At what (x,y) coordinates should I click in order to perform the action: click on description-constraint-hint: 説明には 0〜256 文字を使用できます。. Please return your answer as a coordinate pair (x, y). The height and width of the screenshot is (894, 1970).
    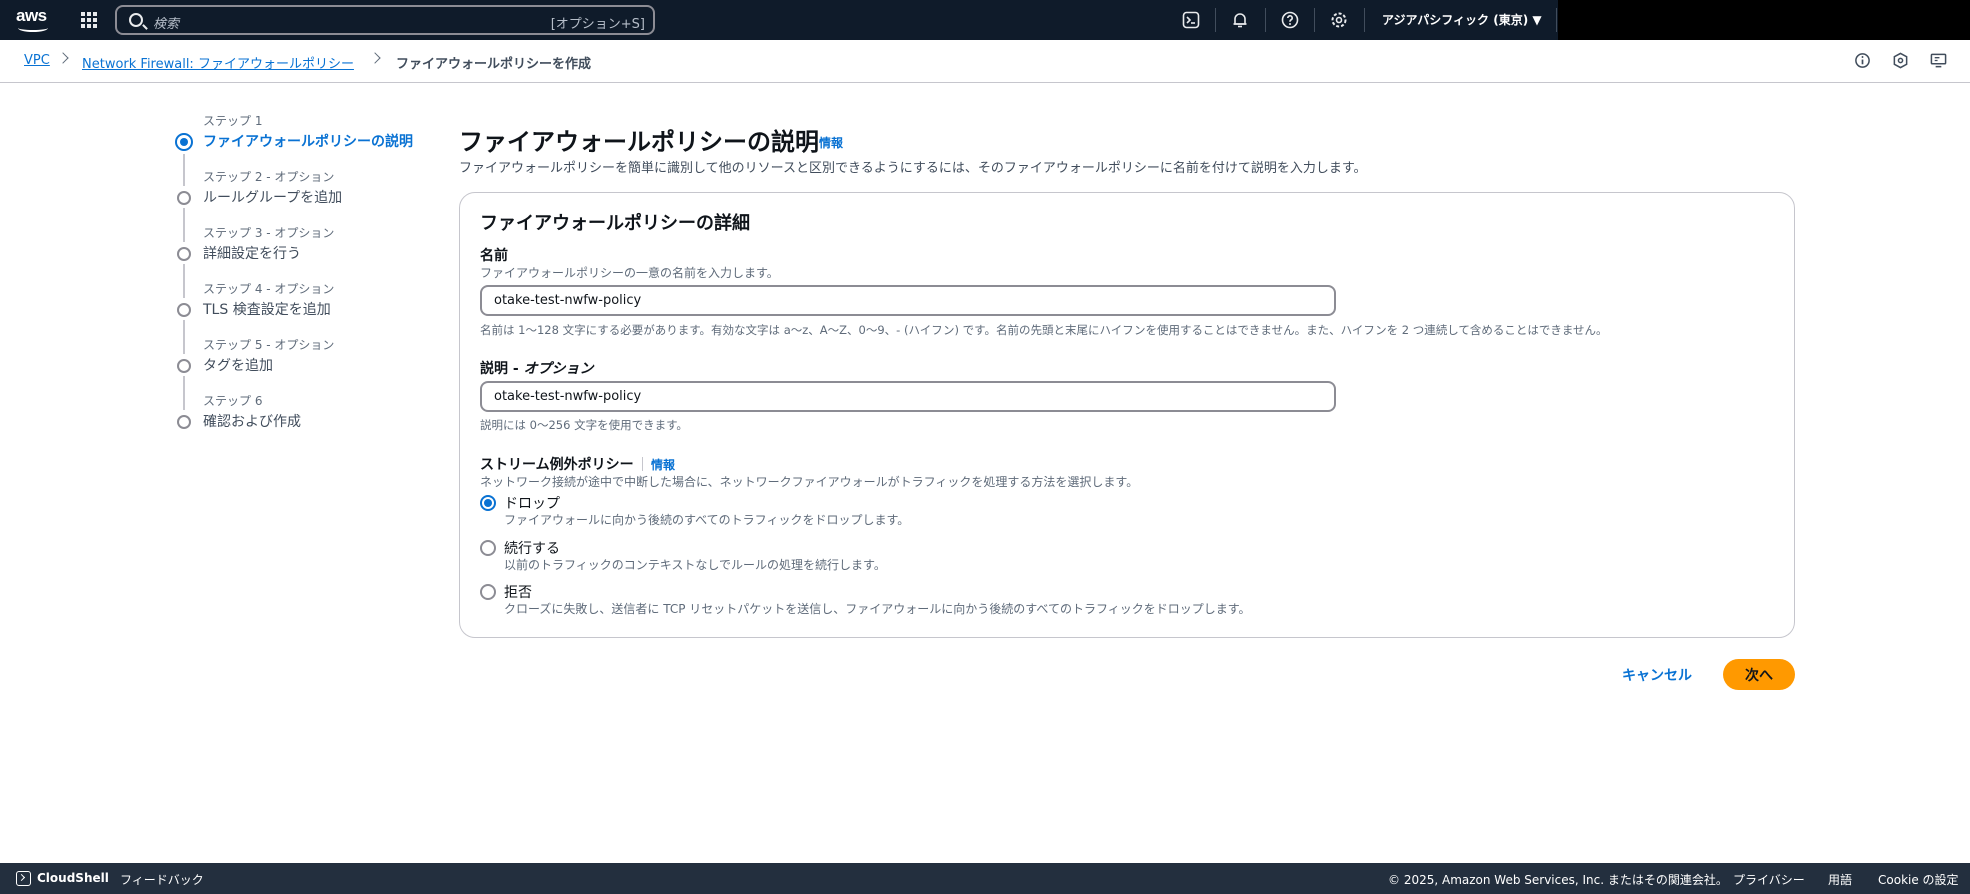
    Looking at the image, I should click on (584, 425).